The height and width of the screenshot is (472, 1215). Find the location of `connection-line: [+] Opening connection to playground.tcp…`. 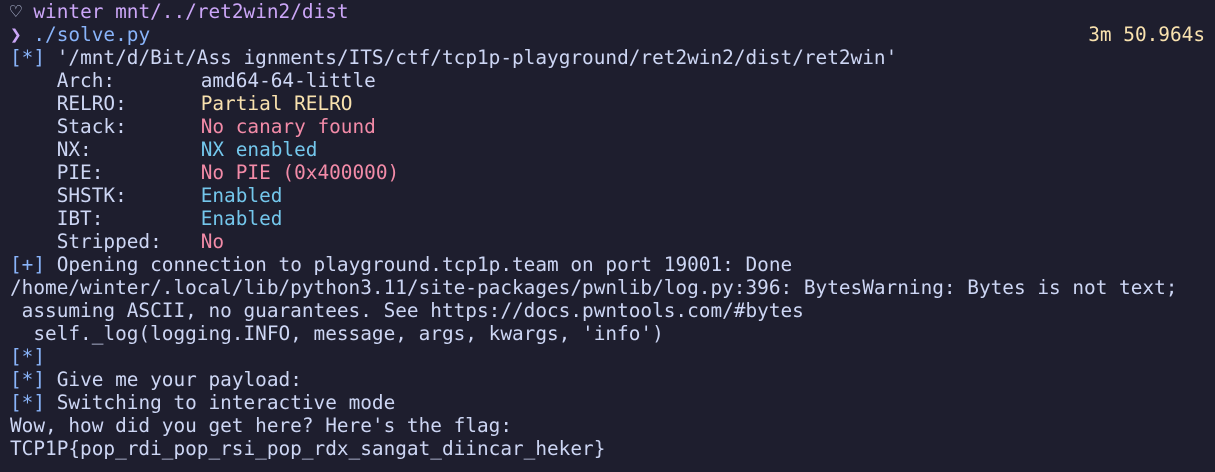

connection-line: [+] Opening connection to playground.tcp… is located at coordinates (610, 264).